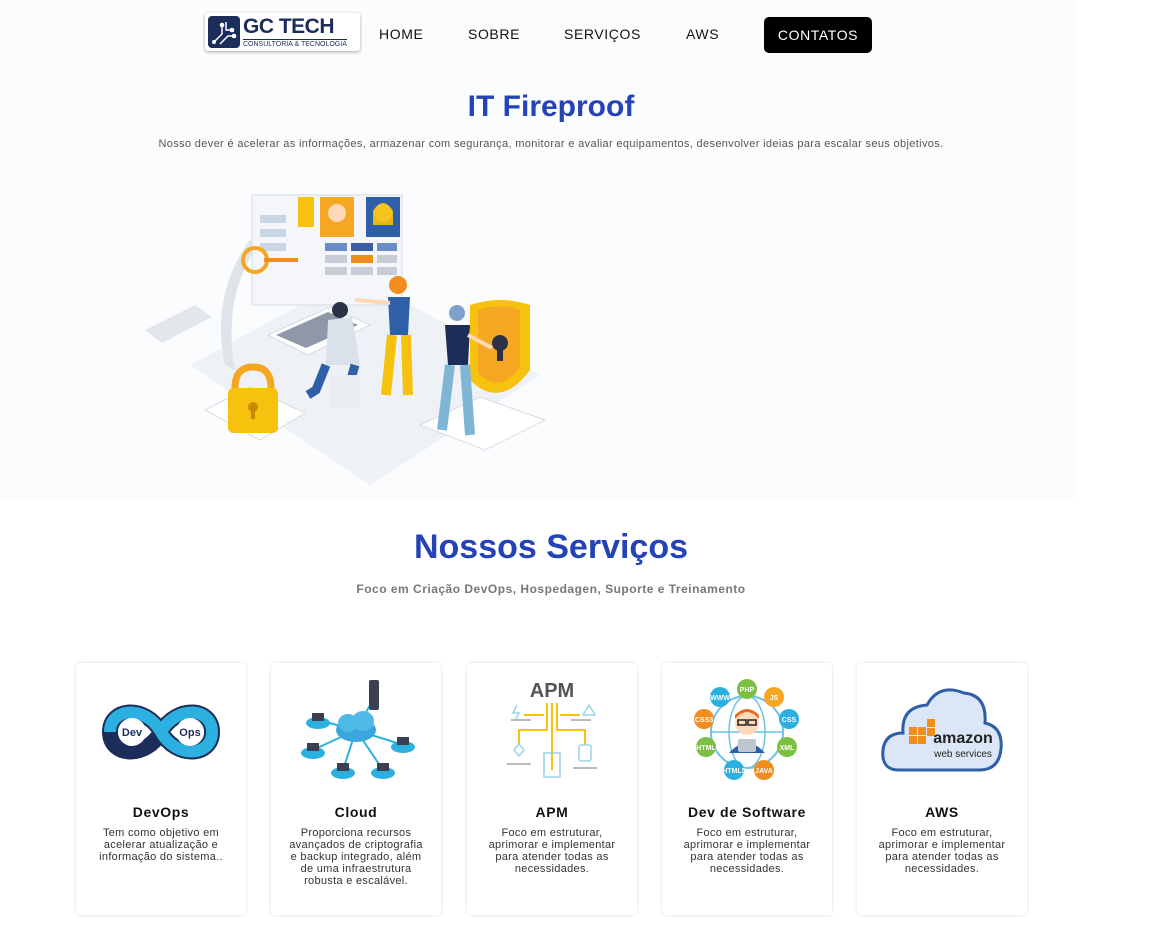  Describe the element at coordinates (552, 691) in the screenshot. I see `apm-icon-label: APM` at that location.